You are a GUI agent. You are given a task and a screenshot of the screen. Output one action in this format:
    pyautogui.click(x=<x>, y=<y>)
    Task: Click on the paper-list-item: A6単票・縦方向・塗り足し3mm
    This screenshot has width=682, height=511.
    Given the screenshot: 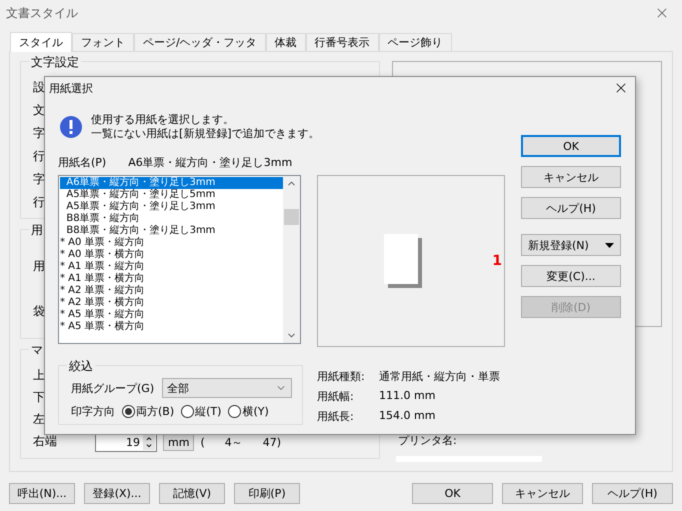 What is the action you would take?
    pyautogui.click(x=171, y=183)
    